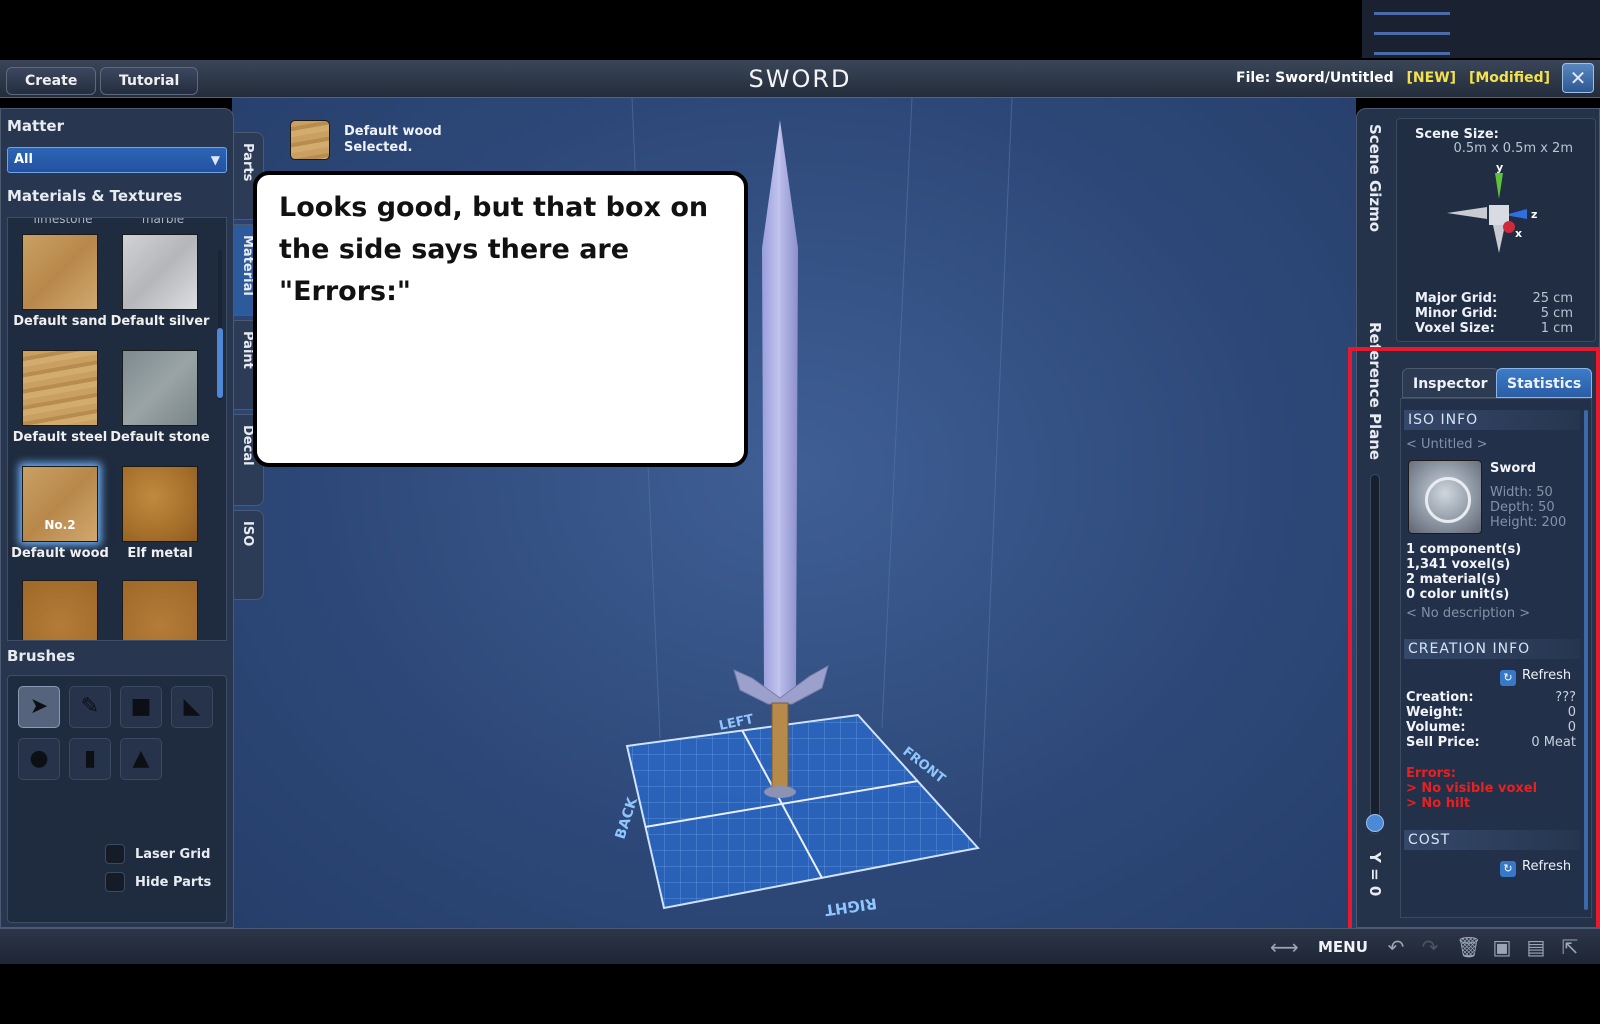  I want to click on material-name: Default sand, so click(60, 321).